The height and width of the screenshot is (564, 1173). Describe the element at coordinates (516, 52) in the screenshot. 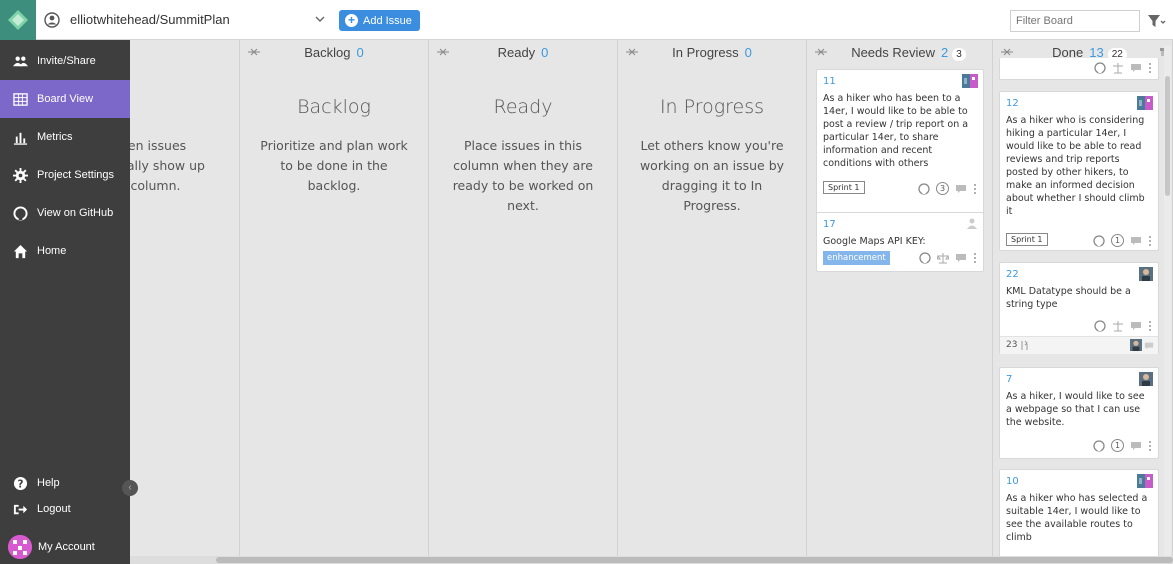

I see `column-title: Ready` at that location.